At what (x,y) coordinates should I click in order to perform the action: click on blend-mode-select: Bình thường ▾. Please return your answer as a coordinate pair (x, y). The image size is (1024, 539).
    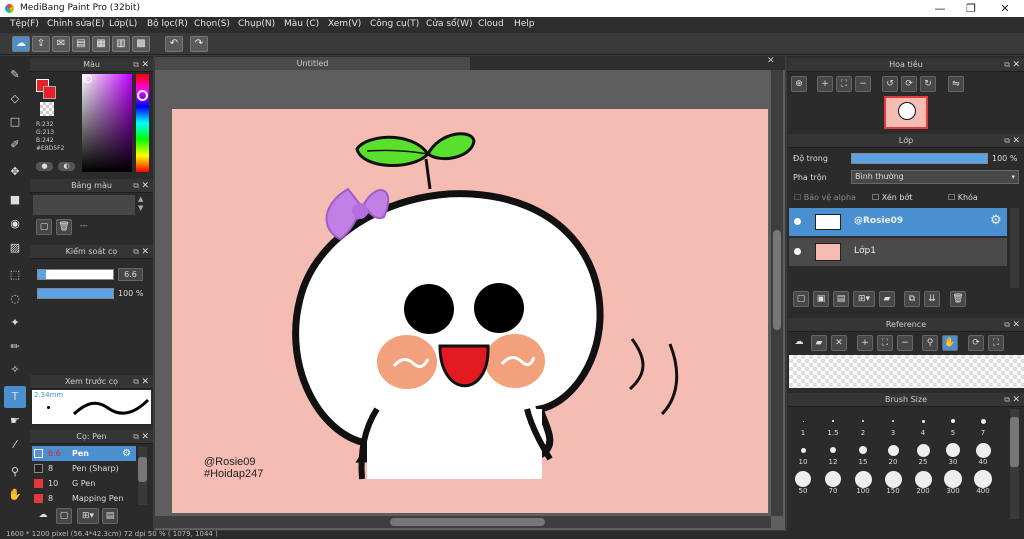
    Looking at the image, I should click on (935, 177).